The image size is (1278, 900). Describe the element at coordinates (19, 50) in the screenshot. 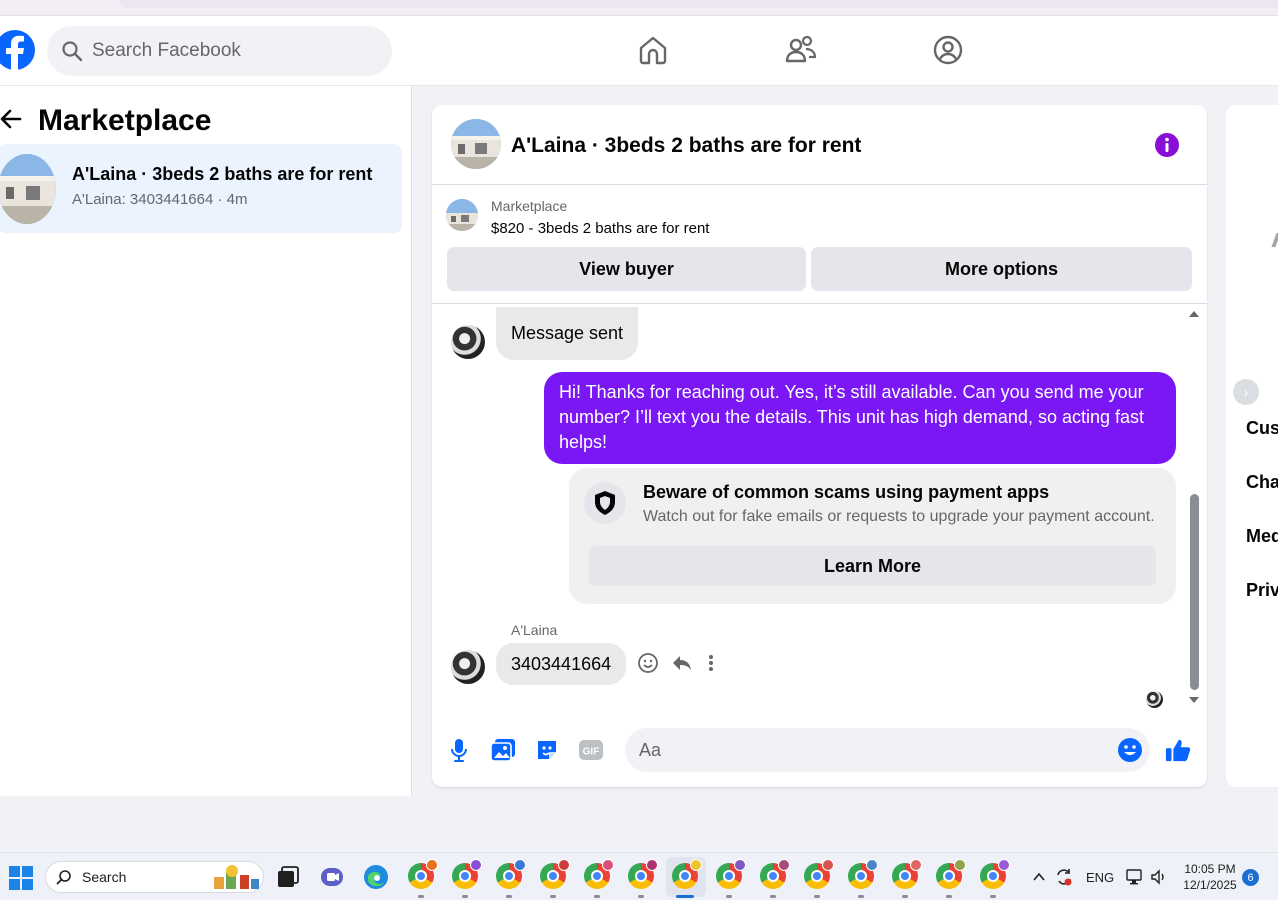

I see `facebook-logo-icon` at that location.